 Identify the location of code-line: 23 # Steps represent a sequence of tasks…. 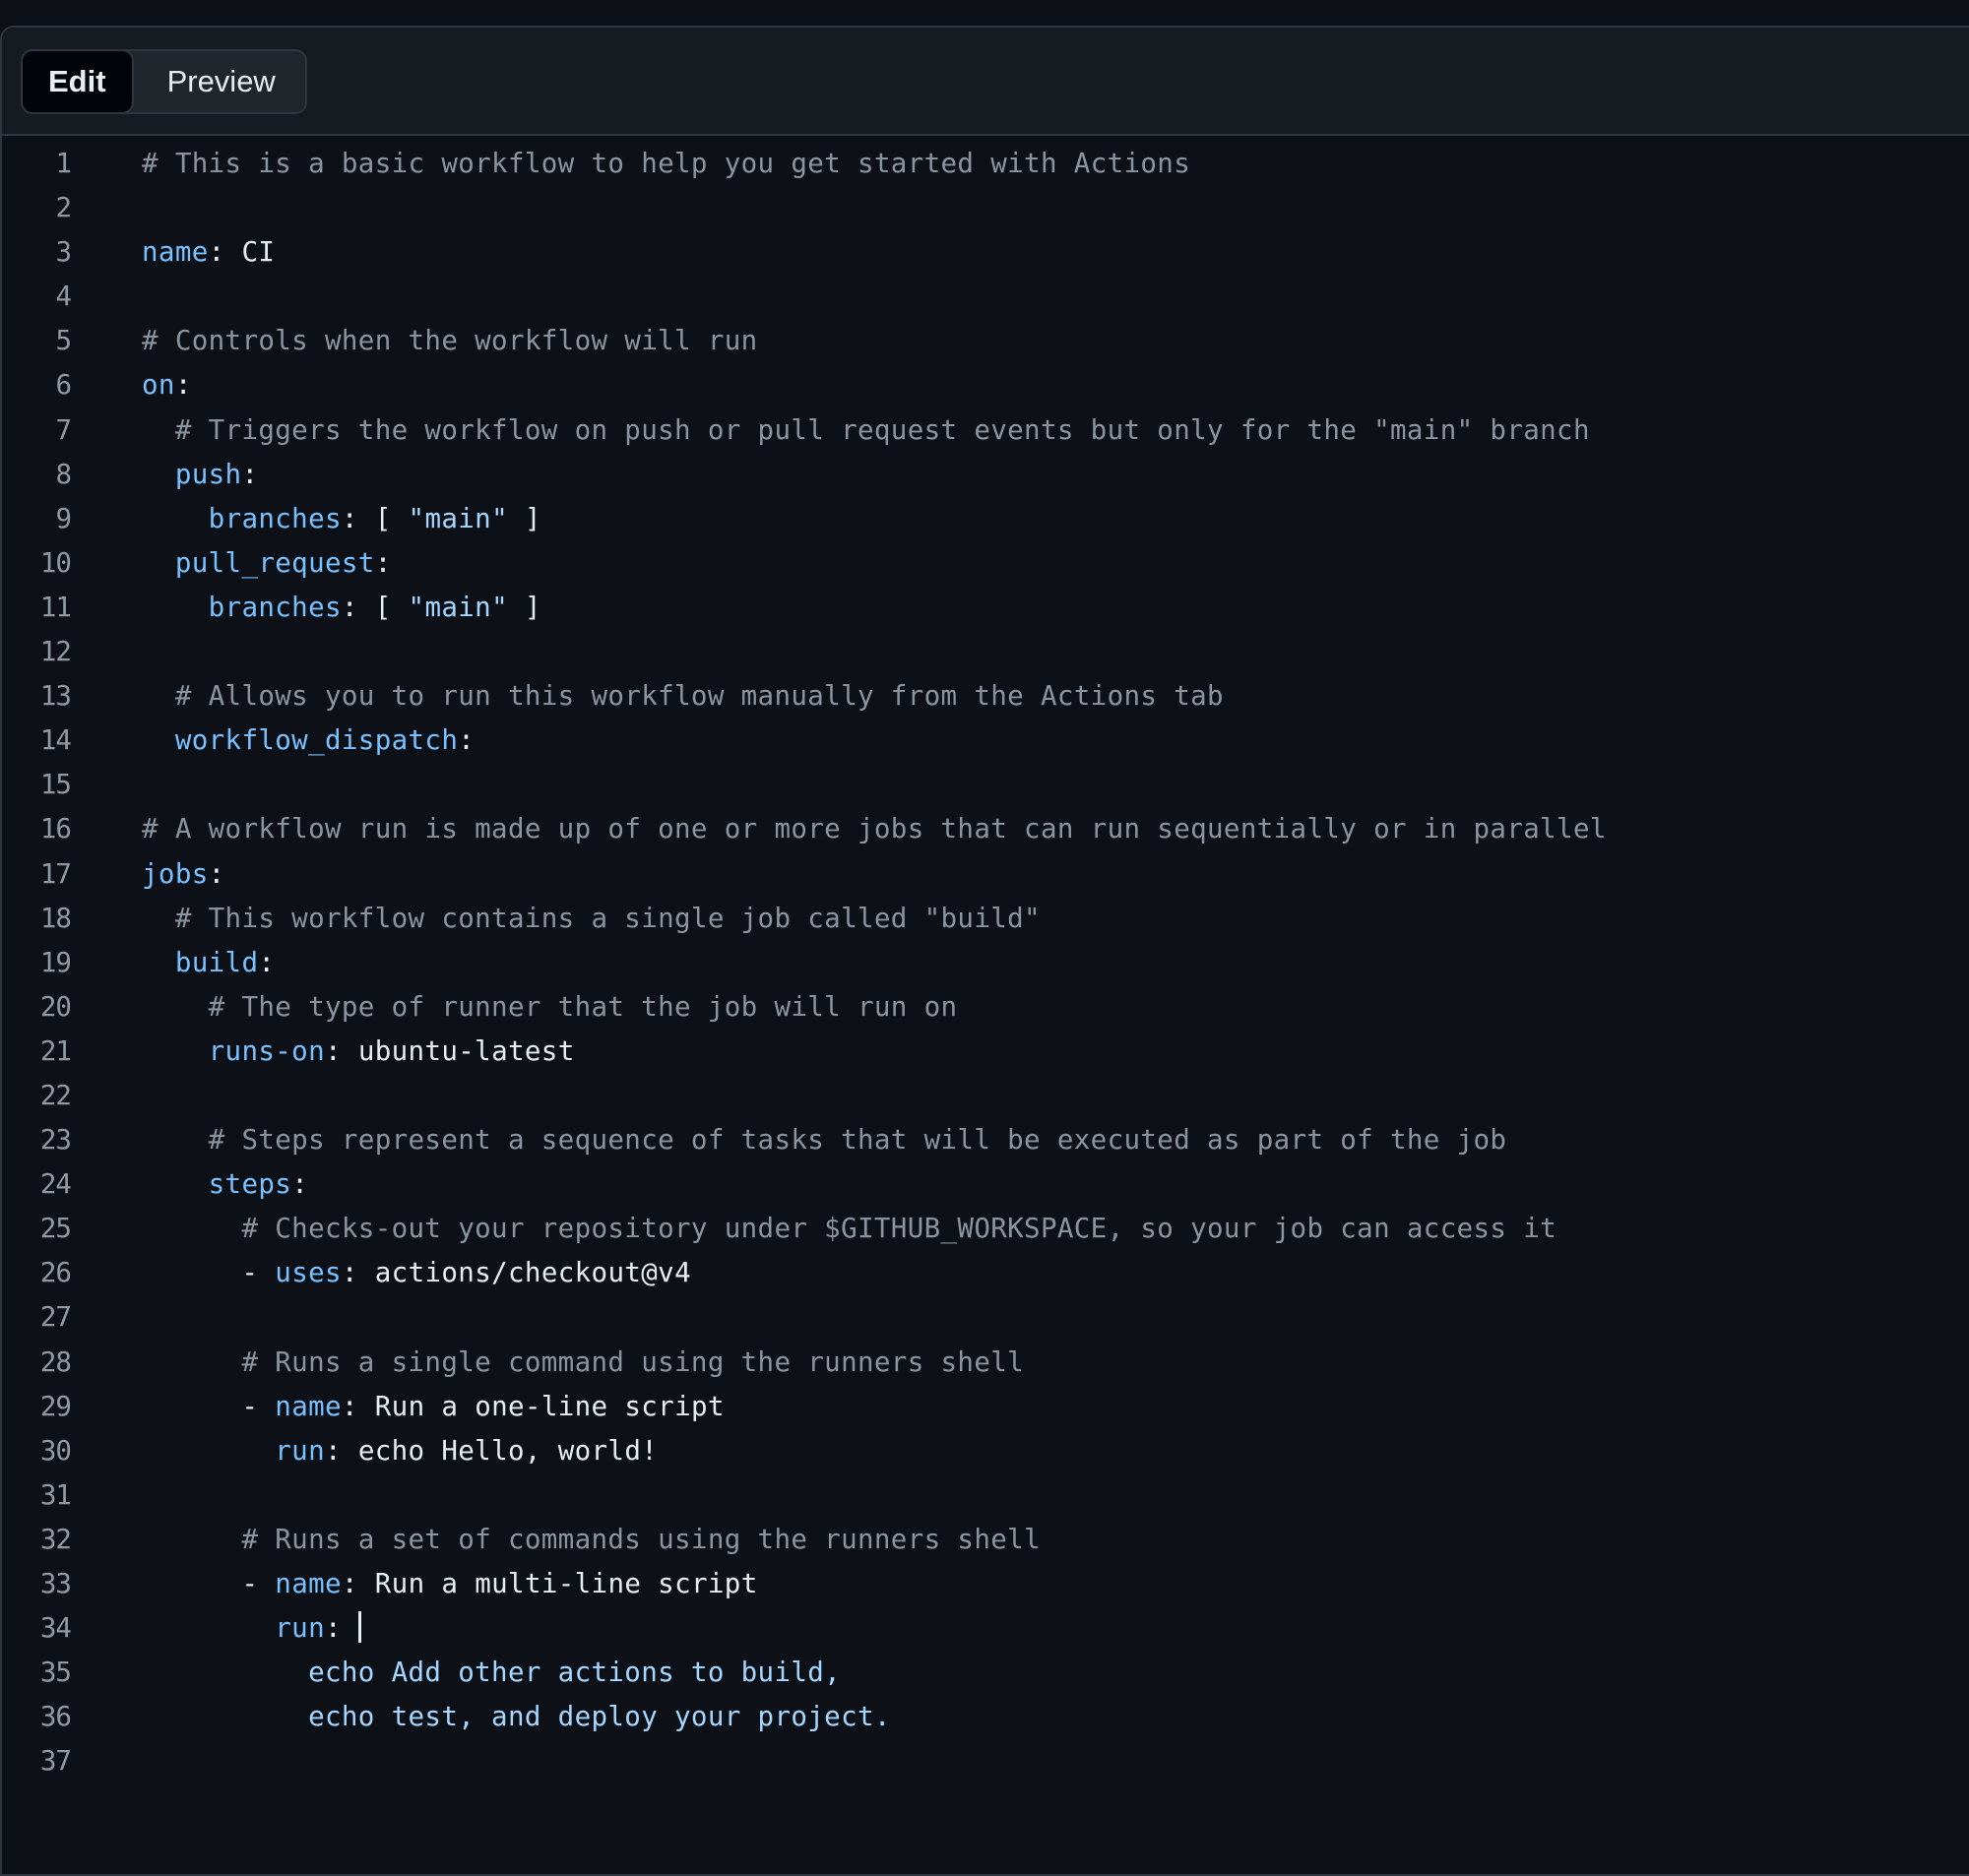
(985, 1140).